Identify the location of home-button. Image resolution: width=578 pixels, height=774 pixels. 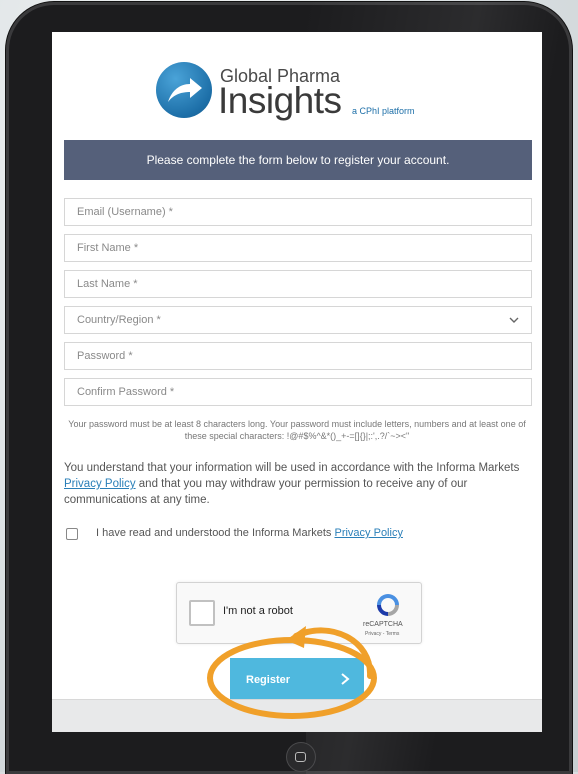
(301, 757).